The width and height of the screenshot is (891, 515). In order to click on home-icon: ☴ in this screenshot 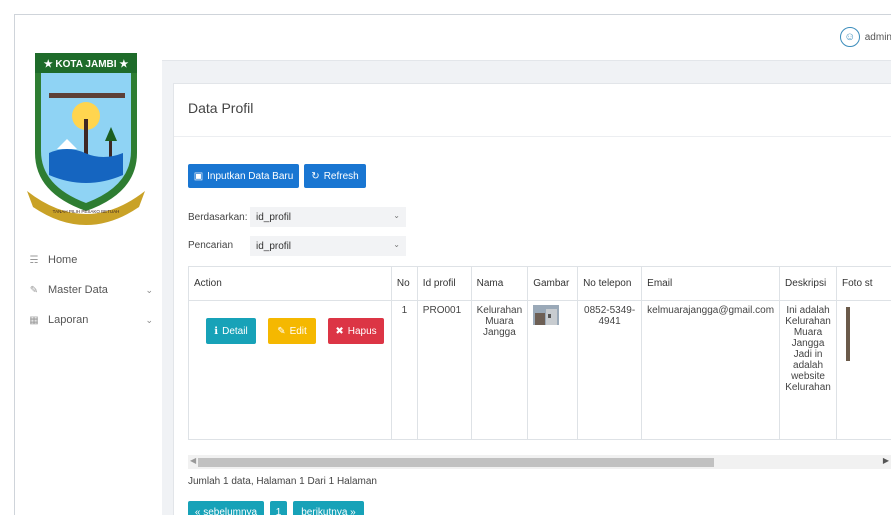, I will do `click(34, 260)`.